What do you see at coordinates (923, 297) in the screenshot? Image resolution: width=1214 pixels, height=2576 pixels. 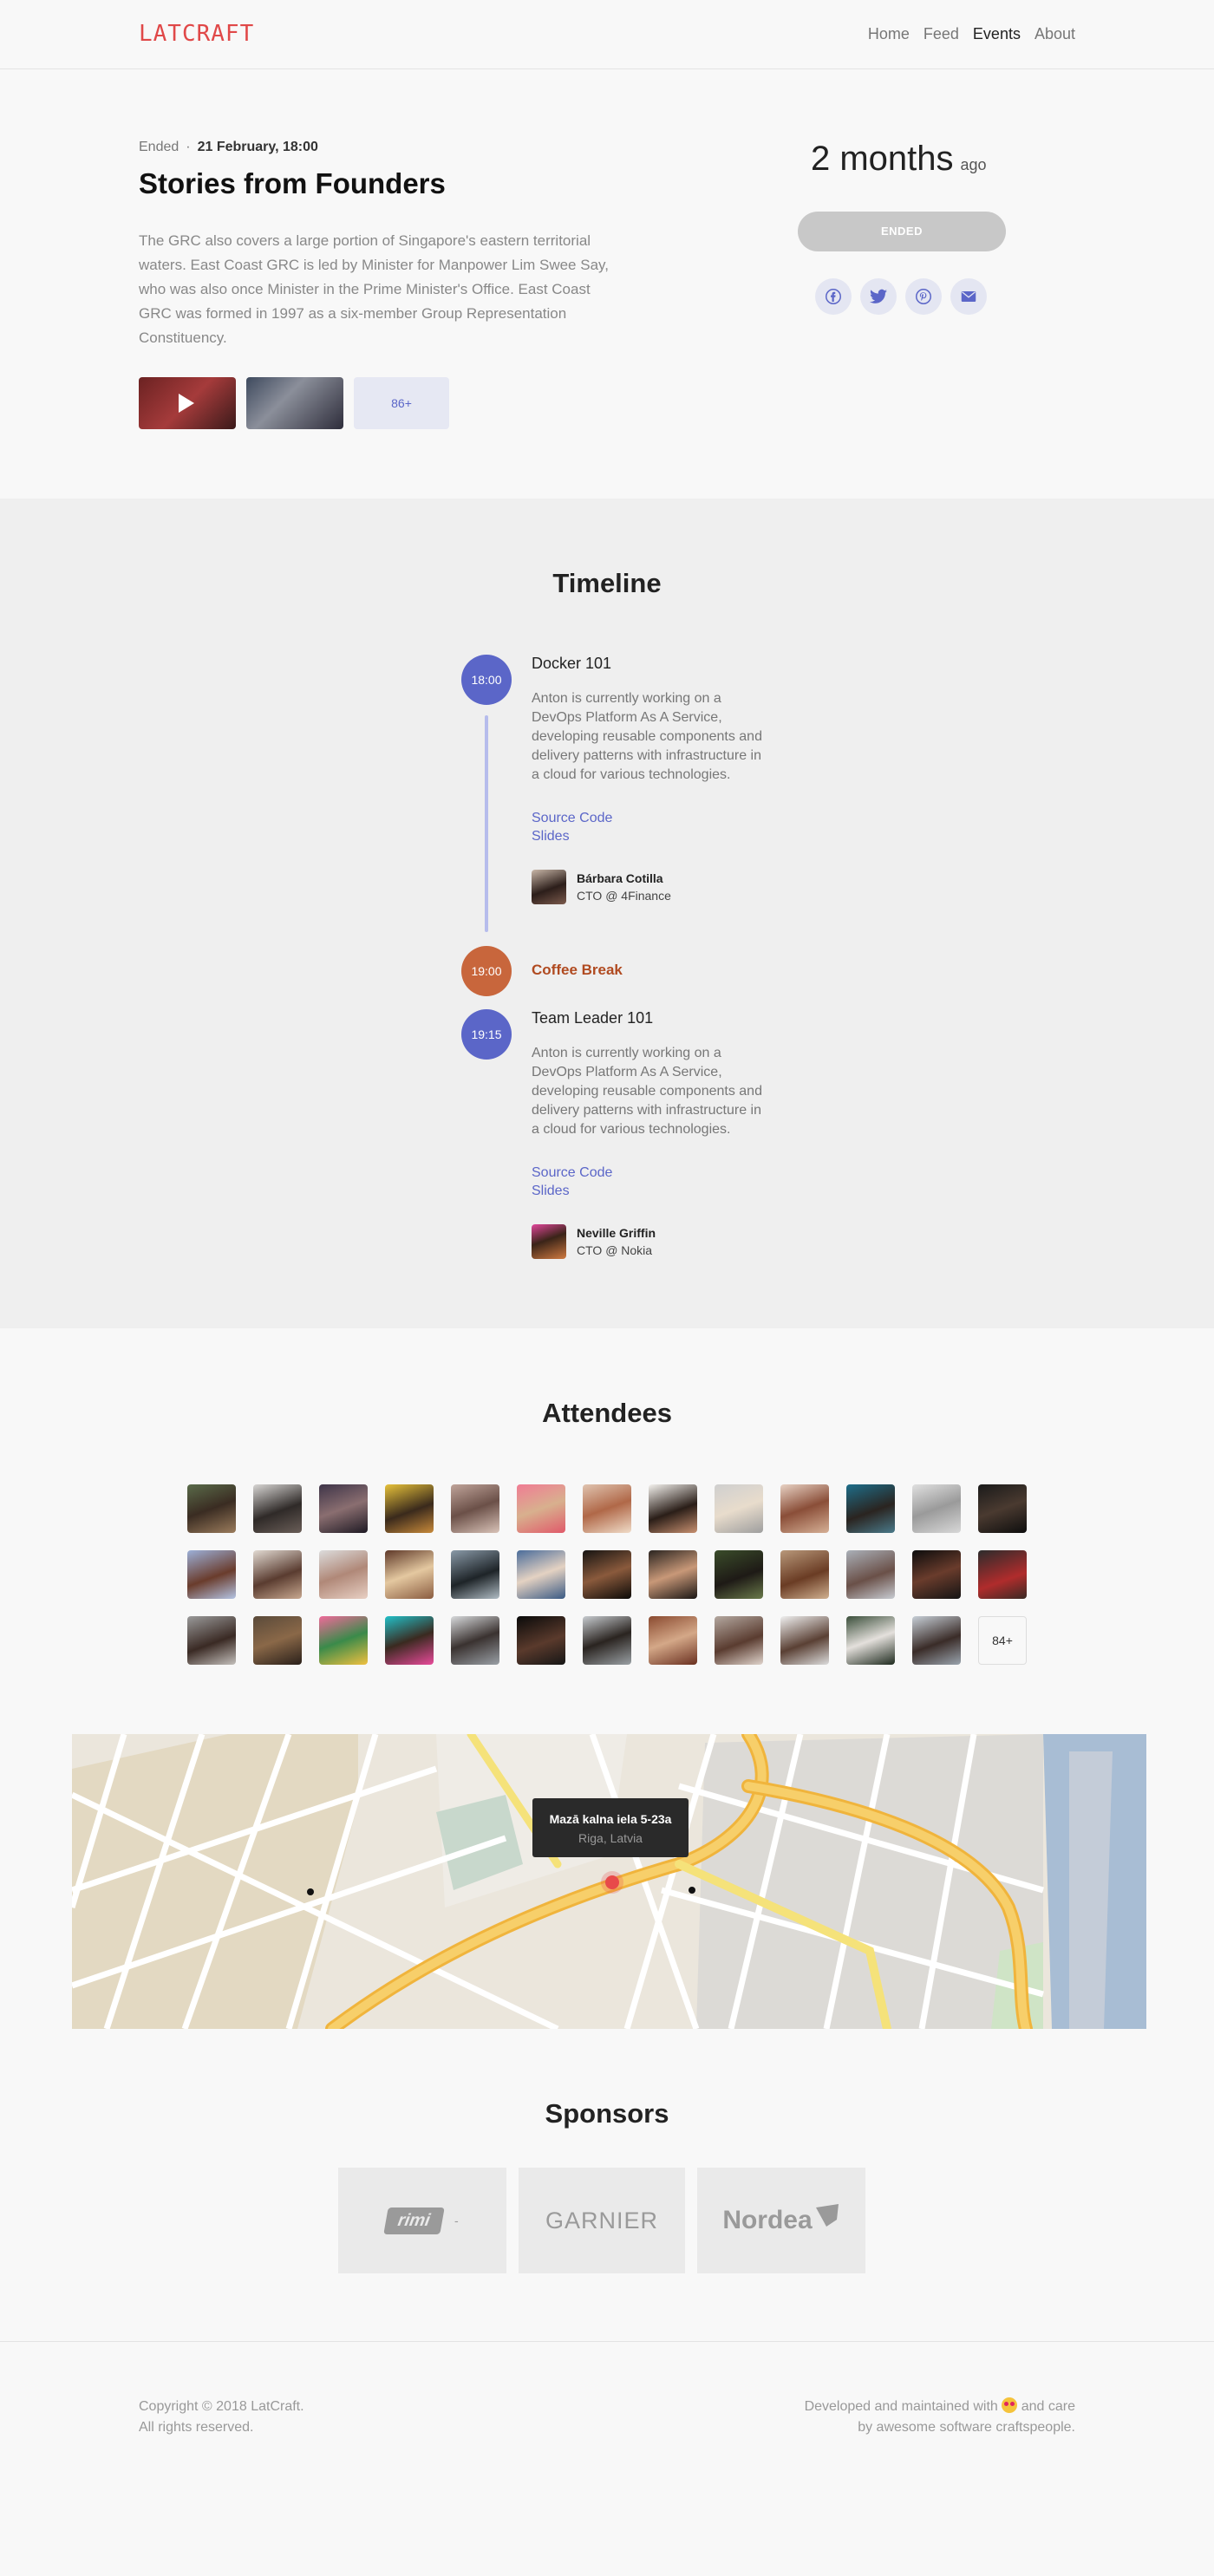 I see `pinterest-icon` at bounding box center [923, 297].